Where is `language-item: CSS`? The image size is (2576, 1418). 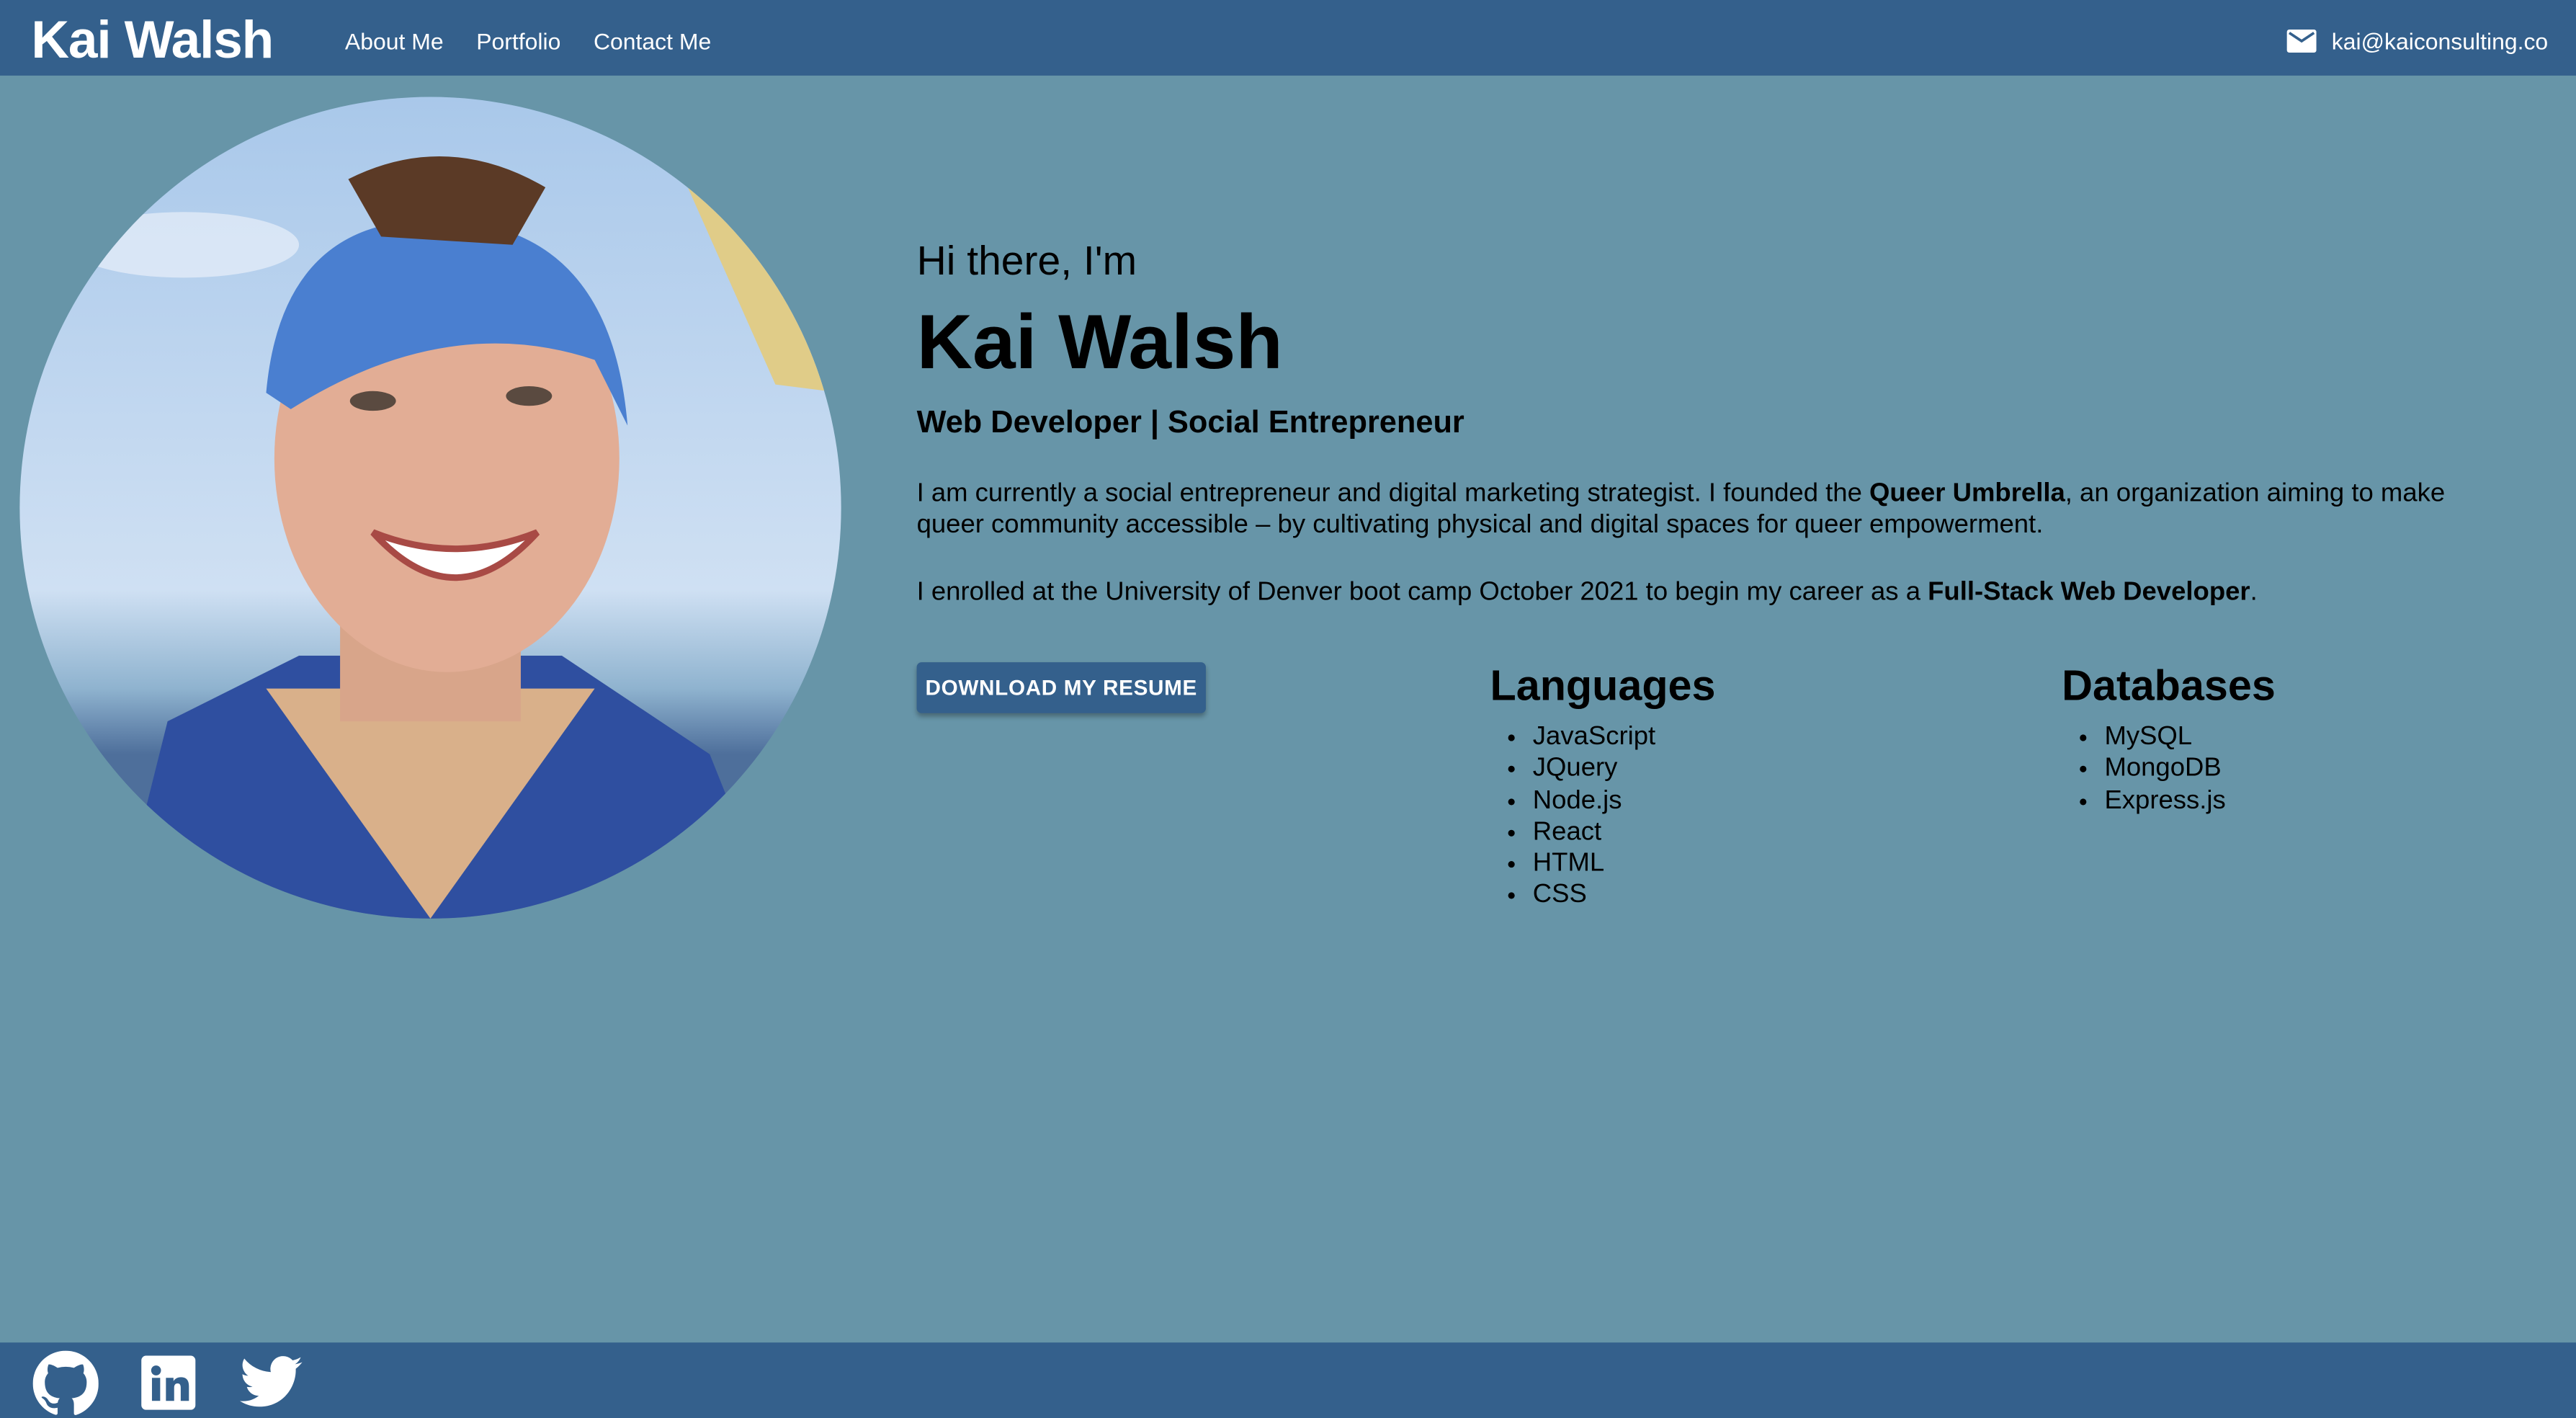
language-item: CSS is located at coordinates (1624, 895).